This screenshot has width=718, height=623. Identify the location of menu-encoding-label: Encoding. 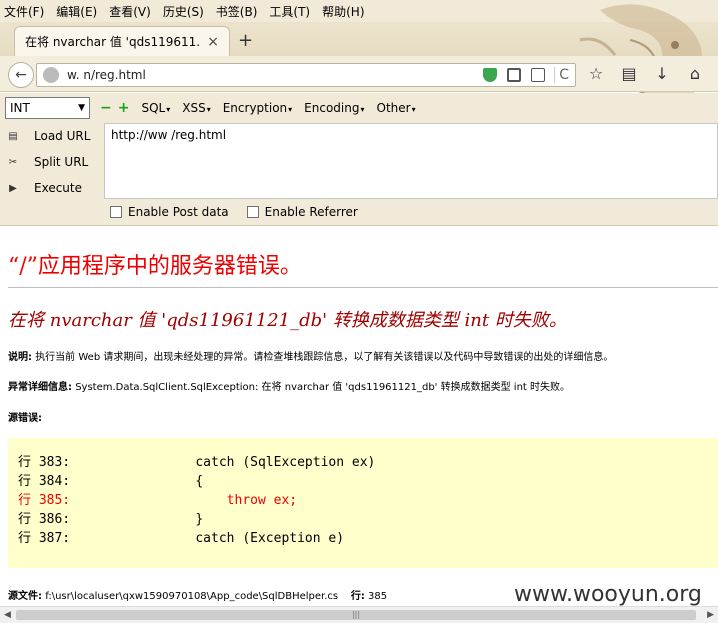
(332, 108).